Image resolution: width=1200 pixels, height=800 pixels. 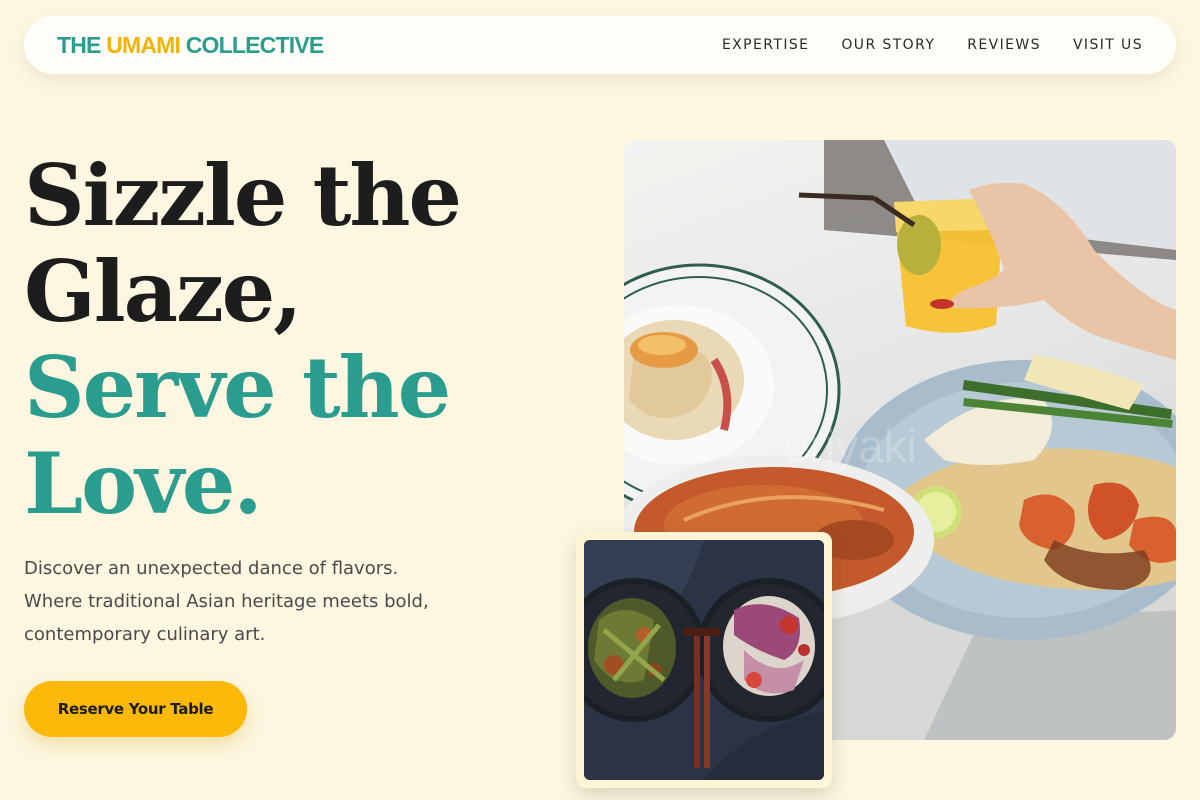 I want to click on logo-text-prefix: THE, so click(x=82, y=44).